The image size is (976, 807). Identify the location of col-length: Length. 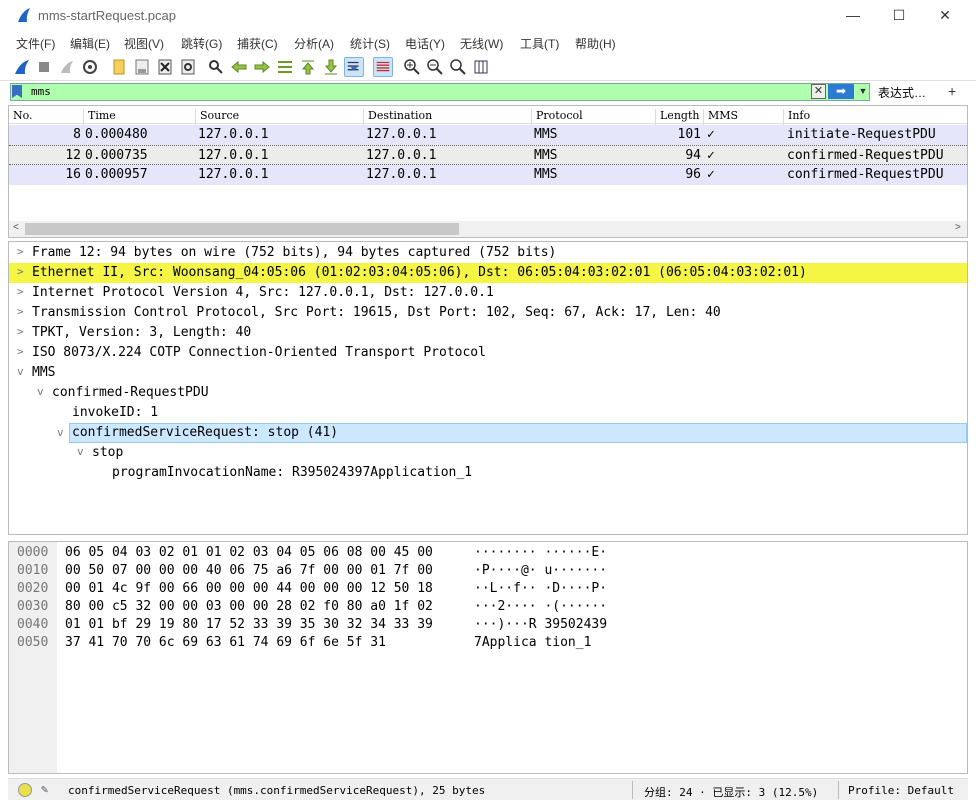
(677, 117).